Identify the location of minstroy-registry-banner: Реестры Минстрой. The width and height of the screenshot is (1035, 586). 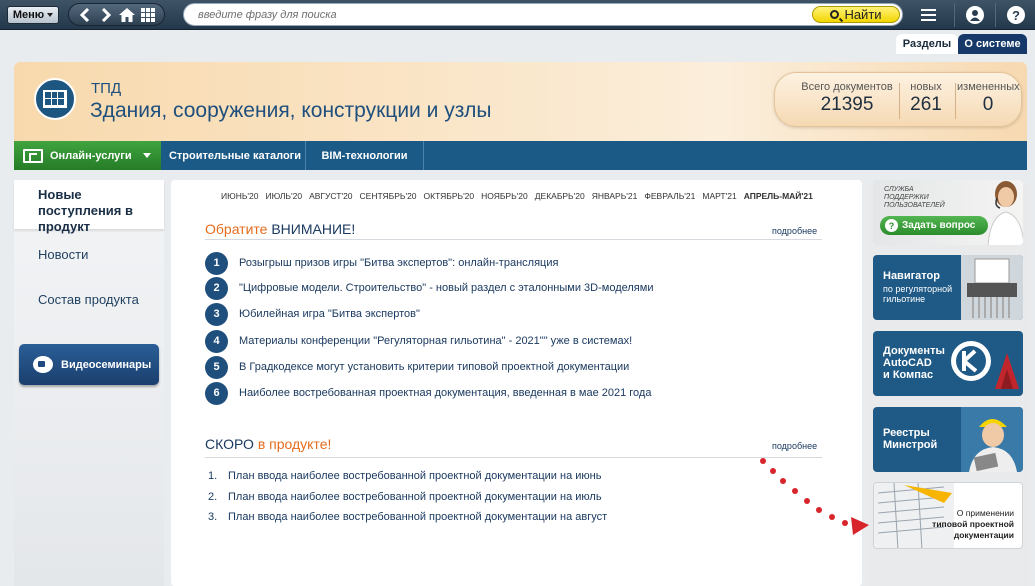
(948, 439).